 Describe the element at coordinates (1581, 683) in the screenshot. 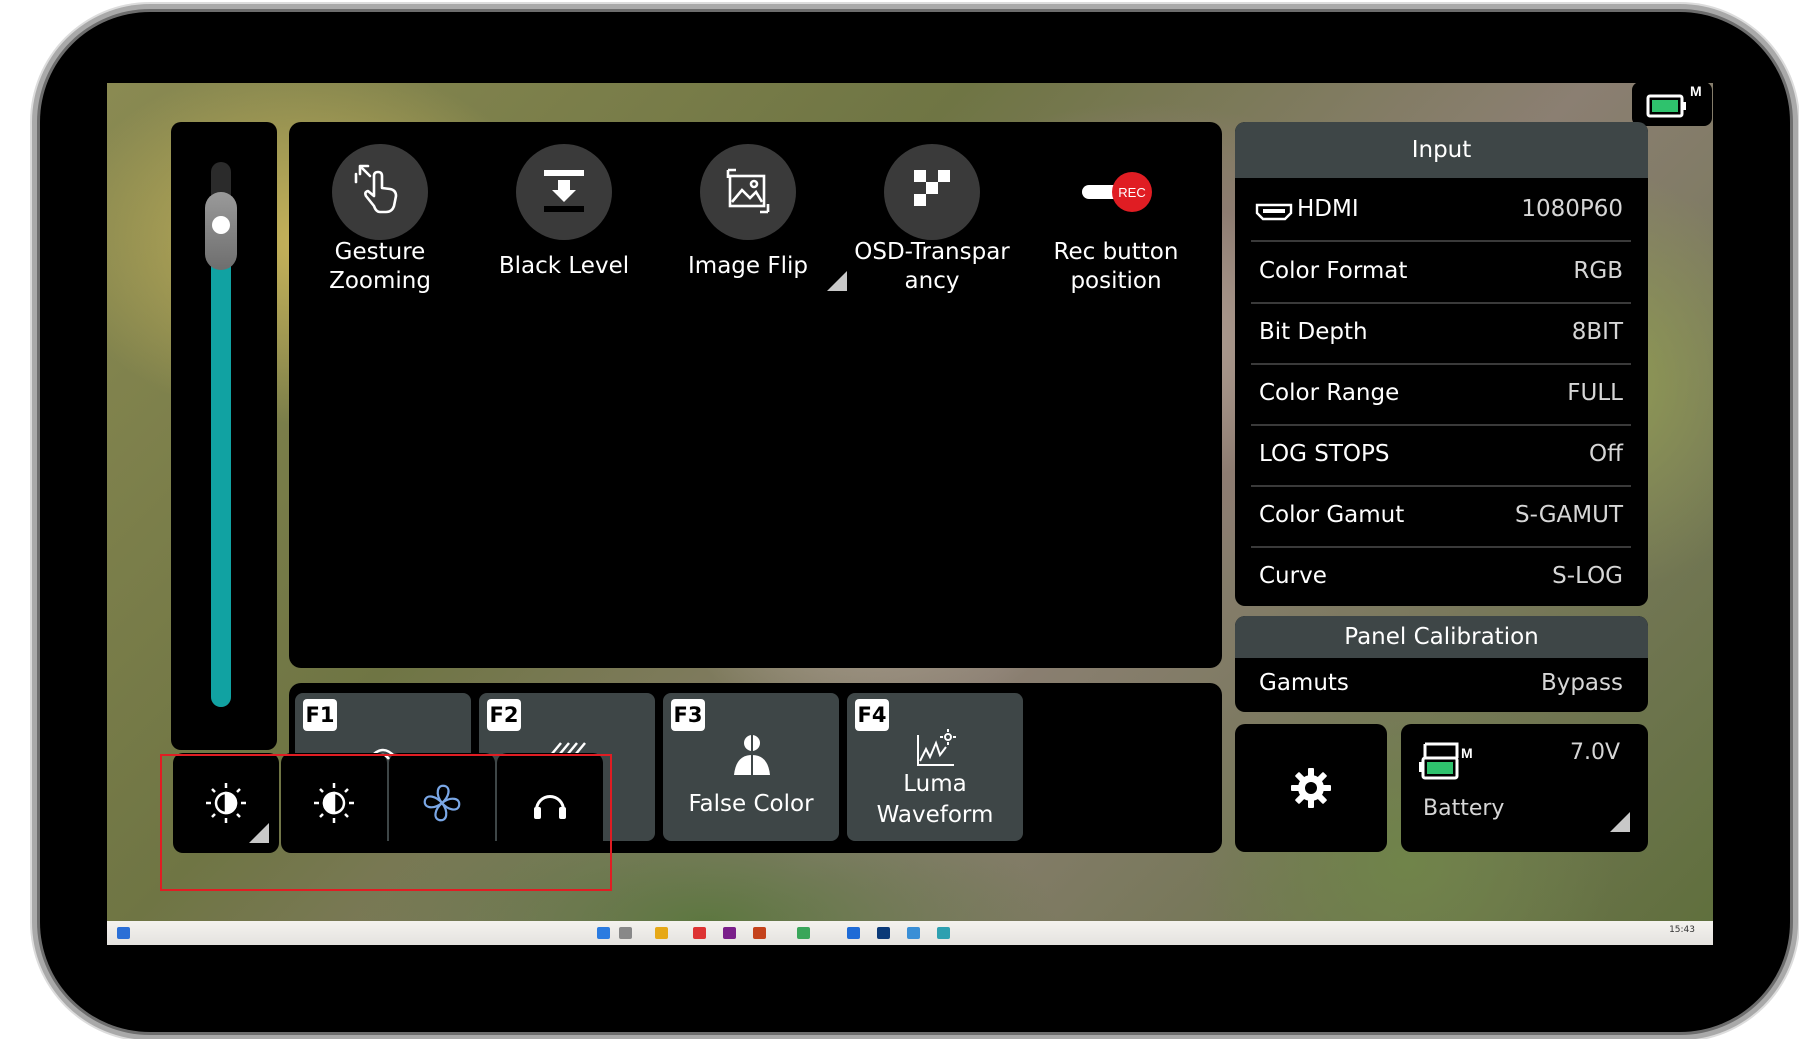

I see `info-value: Bypass` at that location.